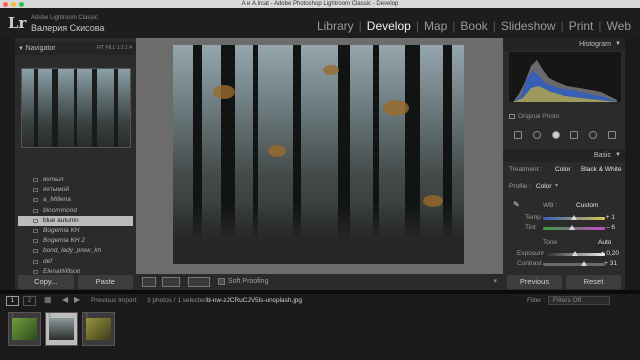  I want to click on filmstrip-thumbnail: 1, so click(24, 329).